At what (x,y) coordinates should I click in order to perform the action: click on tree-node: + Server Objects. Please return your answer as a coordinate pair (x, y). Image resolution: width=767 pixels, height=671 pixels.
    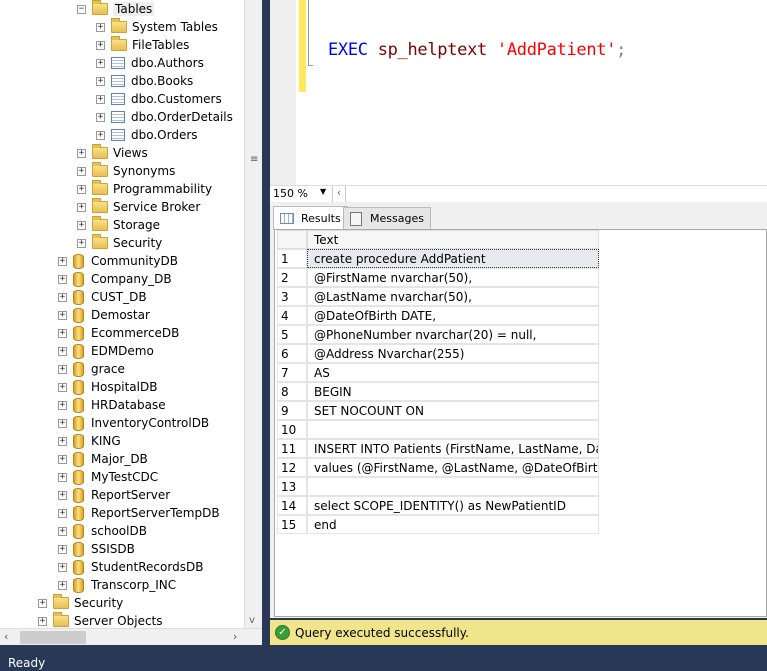
    Looking at the image, I should click on (100, 620).